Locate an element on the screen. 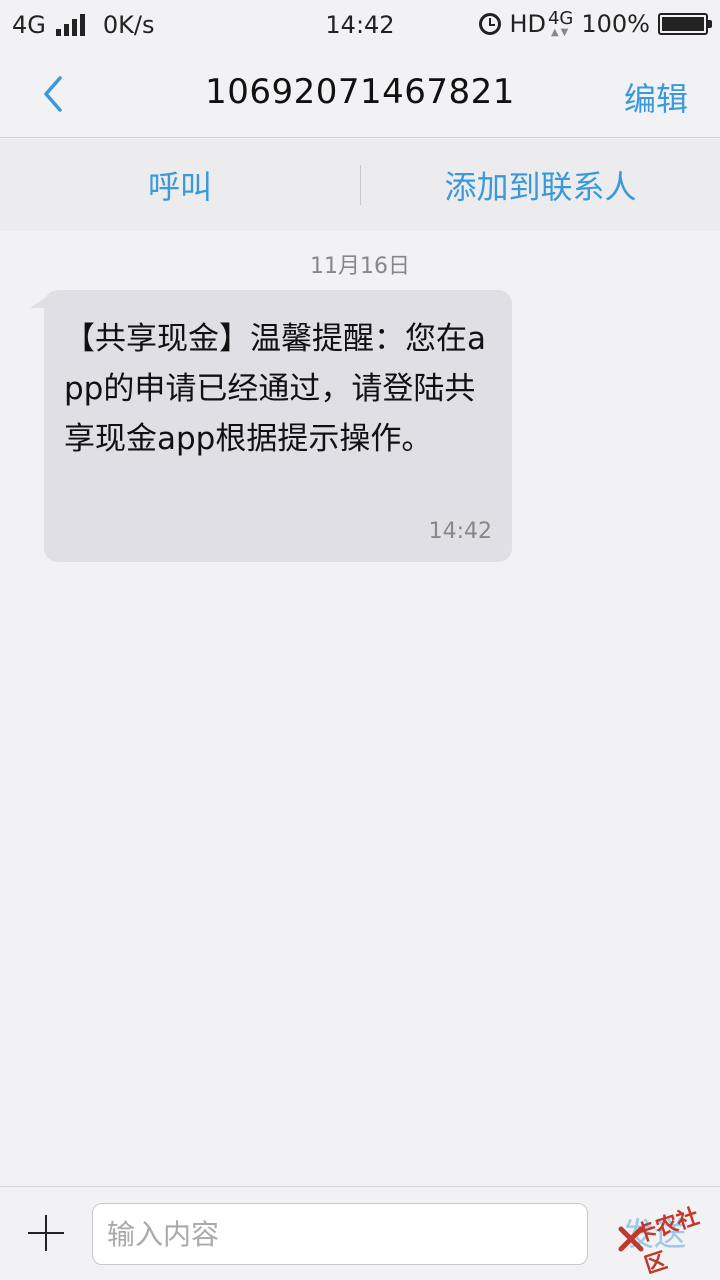 Image resolution: width=720 pixels, height=1280 pixels. conversation-title: 10692071467821 is located at coordinates (360, 92).